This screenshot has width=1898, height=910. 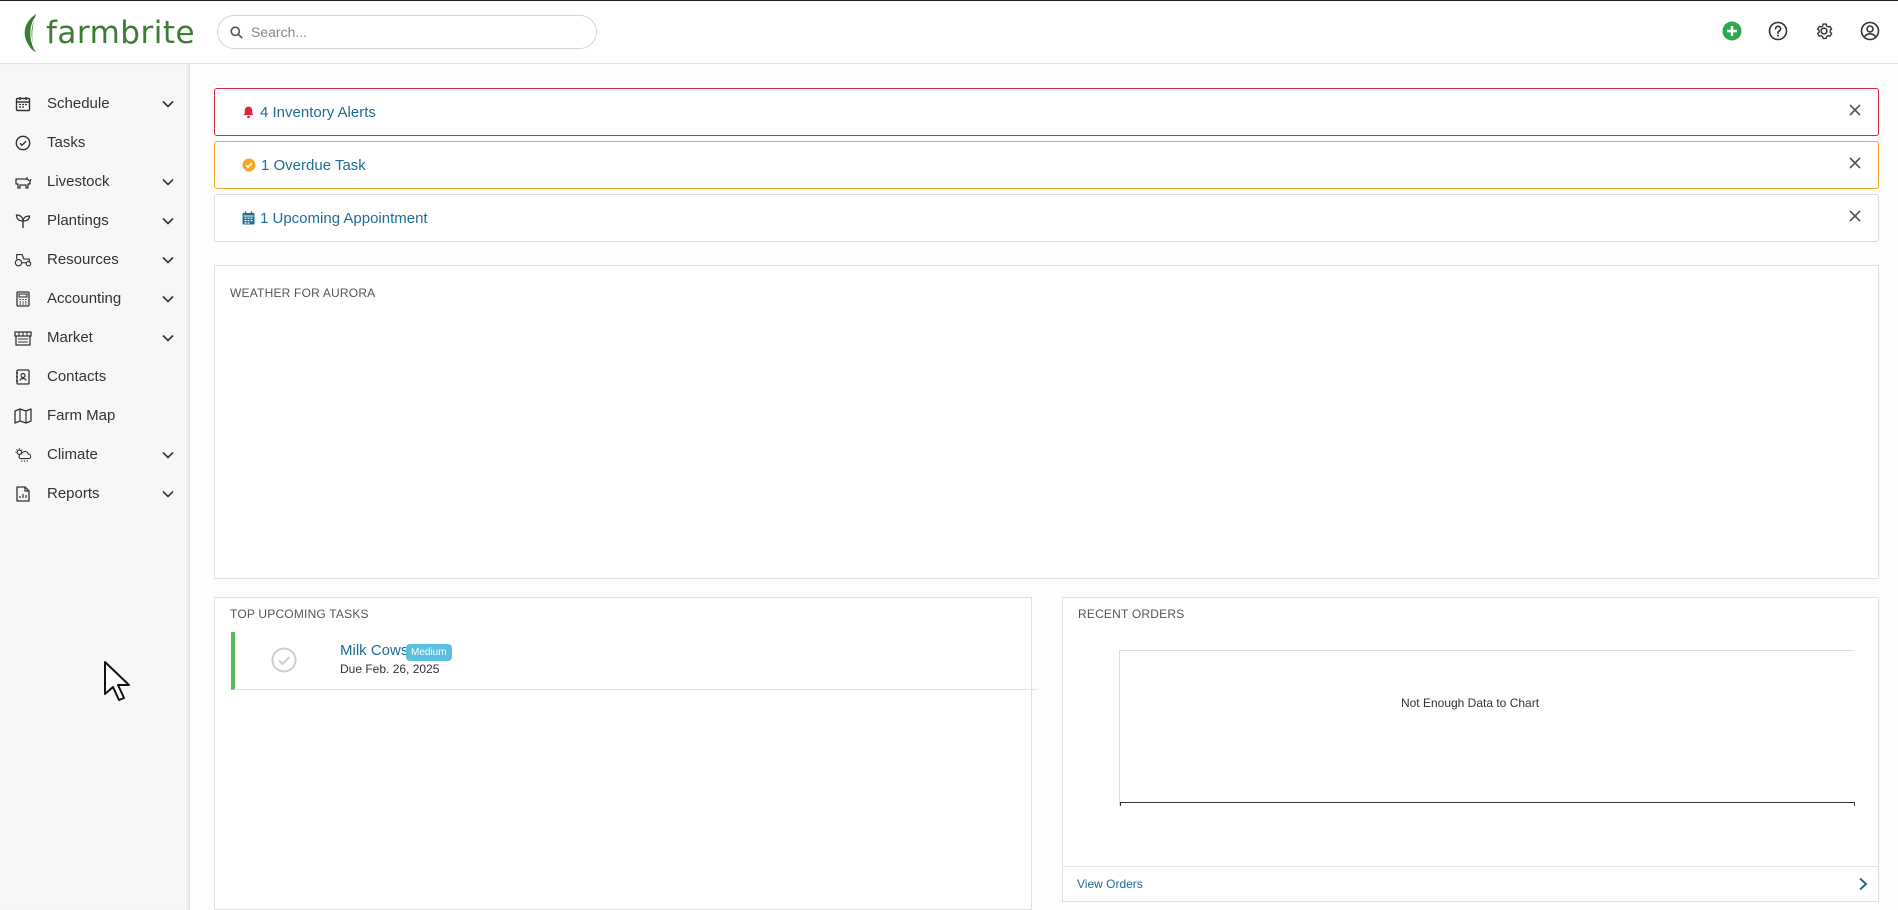 I want to click on sidebar-item-label: Accounting, so click(x=84, y=298).